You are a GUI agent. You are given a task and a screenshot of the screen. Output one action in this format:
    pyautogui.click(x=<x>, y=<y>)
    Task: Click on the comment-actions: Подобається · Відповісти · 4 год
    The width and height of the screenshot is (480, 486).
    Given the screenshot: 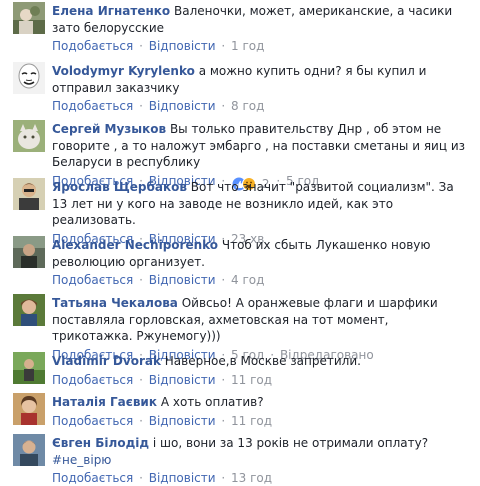 What is the action you would take?
    pyautogui.click(x=262, y=280)
    